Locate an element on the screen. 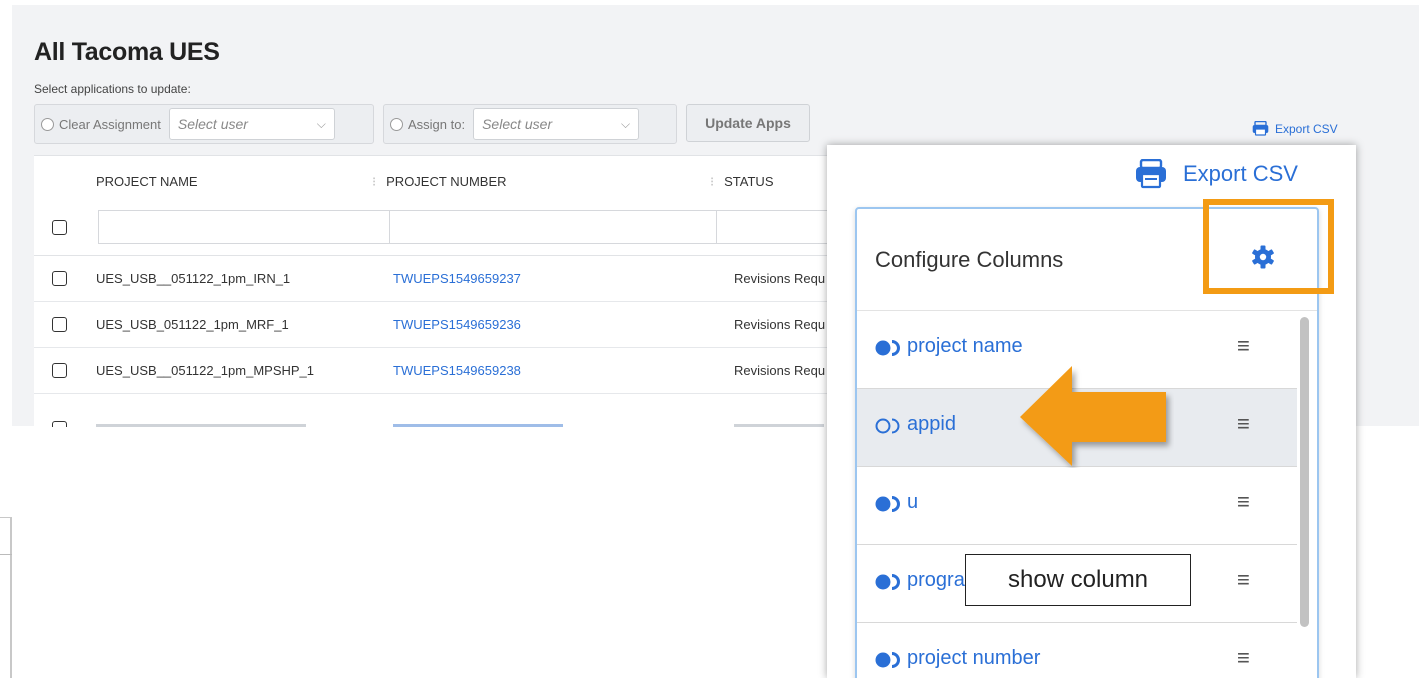  column-header-status: ⁝ STATUS is located at coordinates (742, 182).